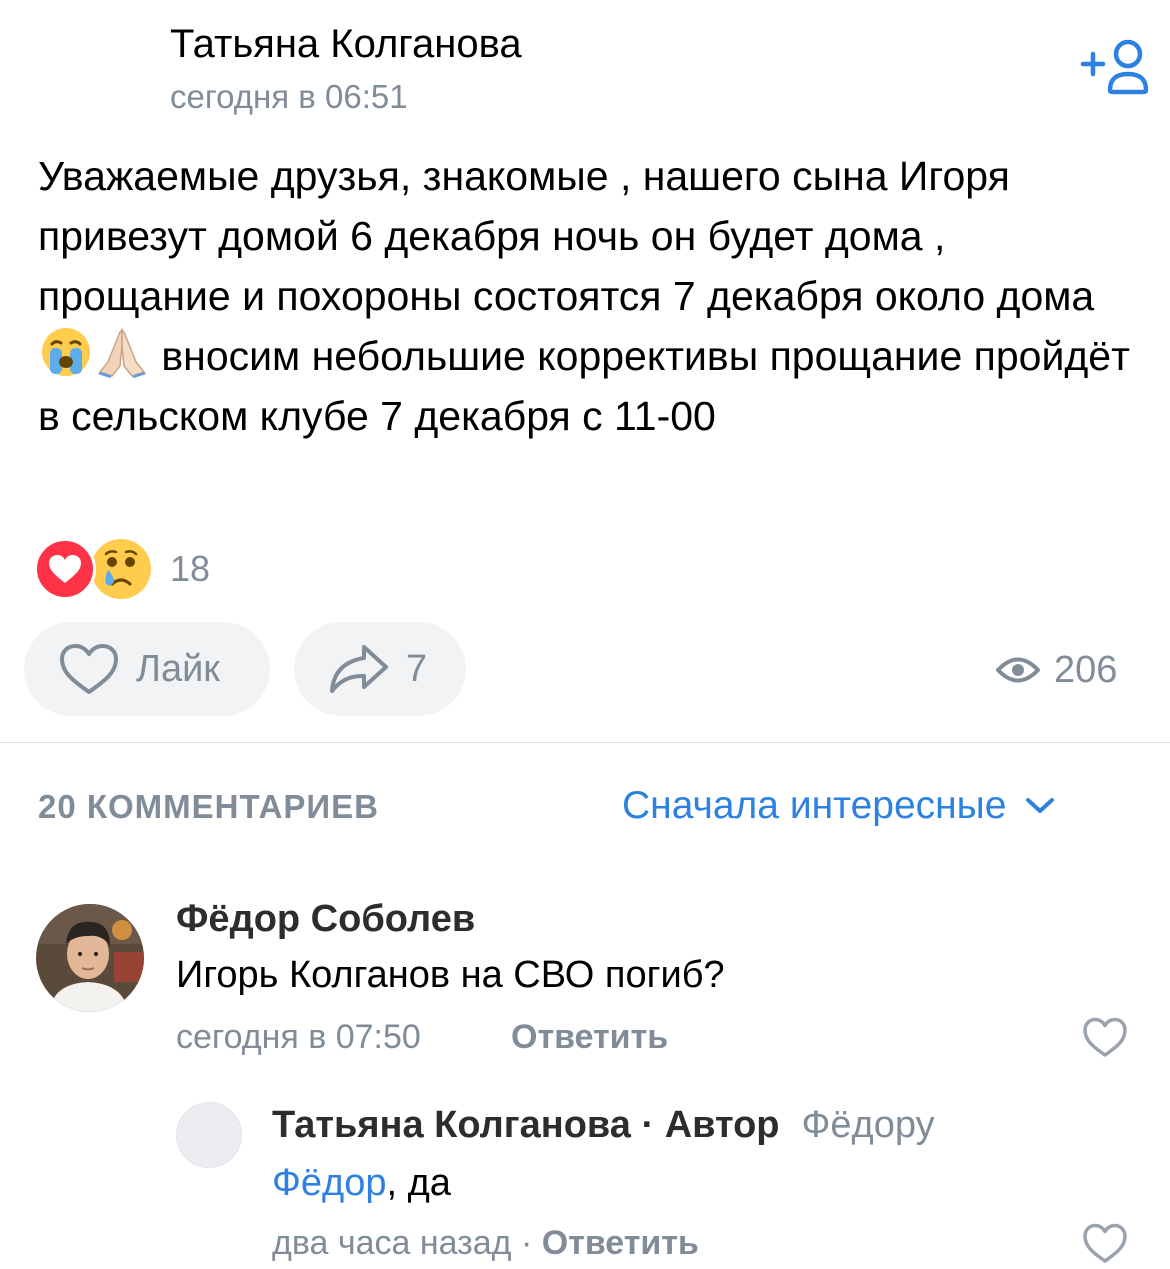 The width and height of the screenshot is (1170, 1269). What do you see at coordinates (298, 1037) in the screenshot?
I see `comment-time: сегодня в 07:50` at bounding box center [298, 1037].